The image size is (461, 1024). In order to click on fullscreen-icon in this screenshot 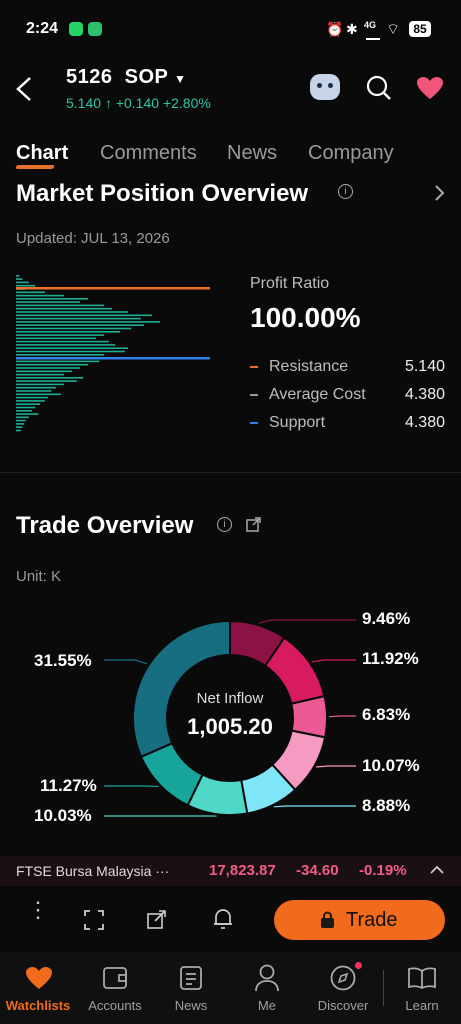, I will do `click(94, 920)`.